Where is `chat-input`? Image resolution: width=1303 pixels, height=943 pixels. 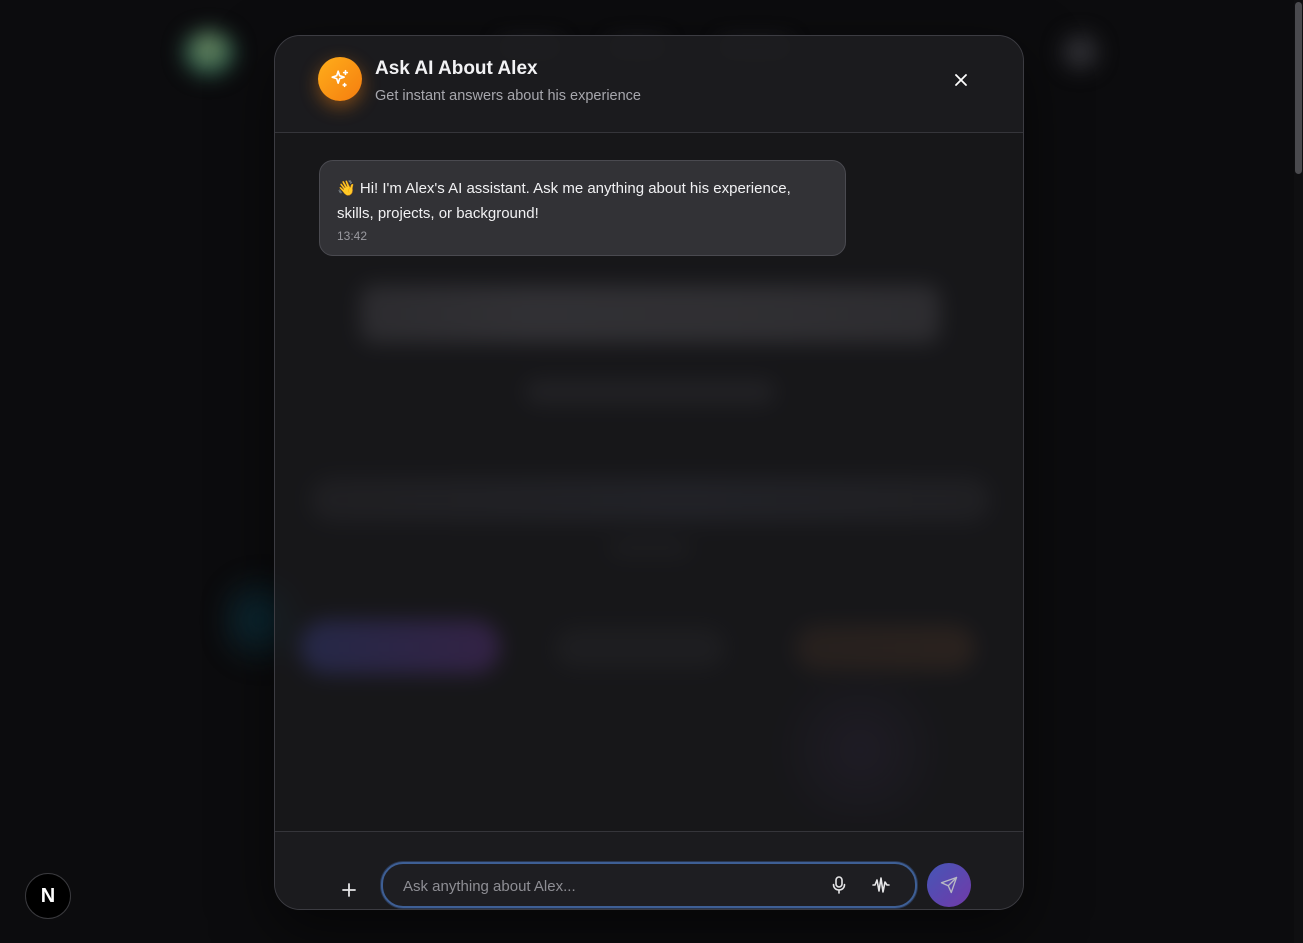
chat-input is located at coordinates (603, 886).